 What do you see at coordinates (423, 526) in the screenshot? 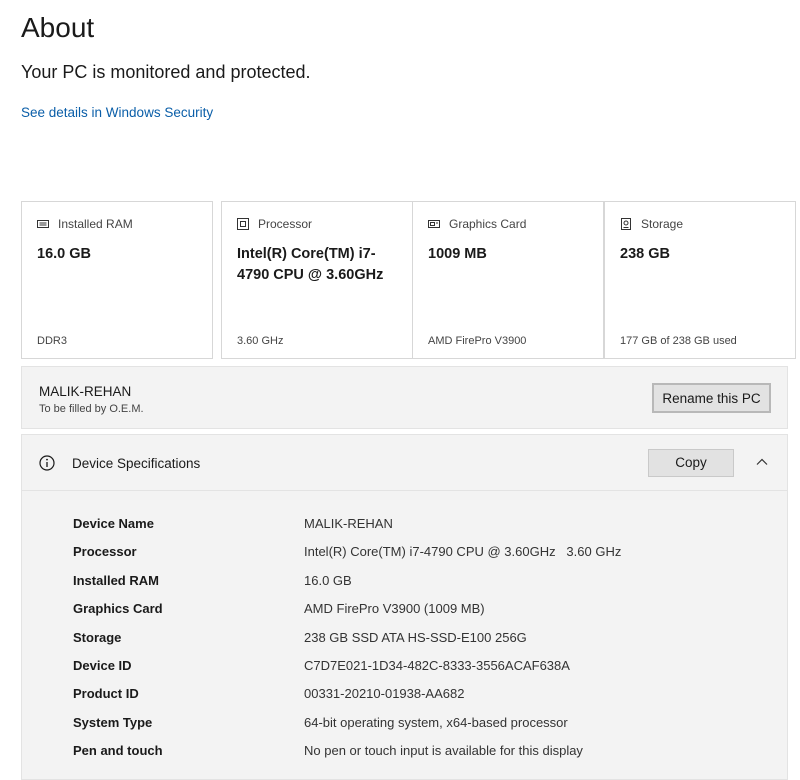
I see `spec-row-device-name: Device Name MALIK-REHAN` at bounding box center [423, 526].